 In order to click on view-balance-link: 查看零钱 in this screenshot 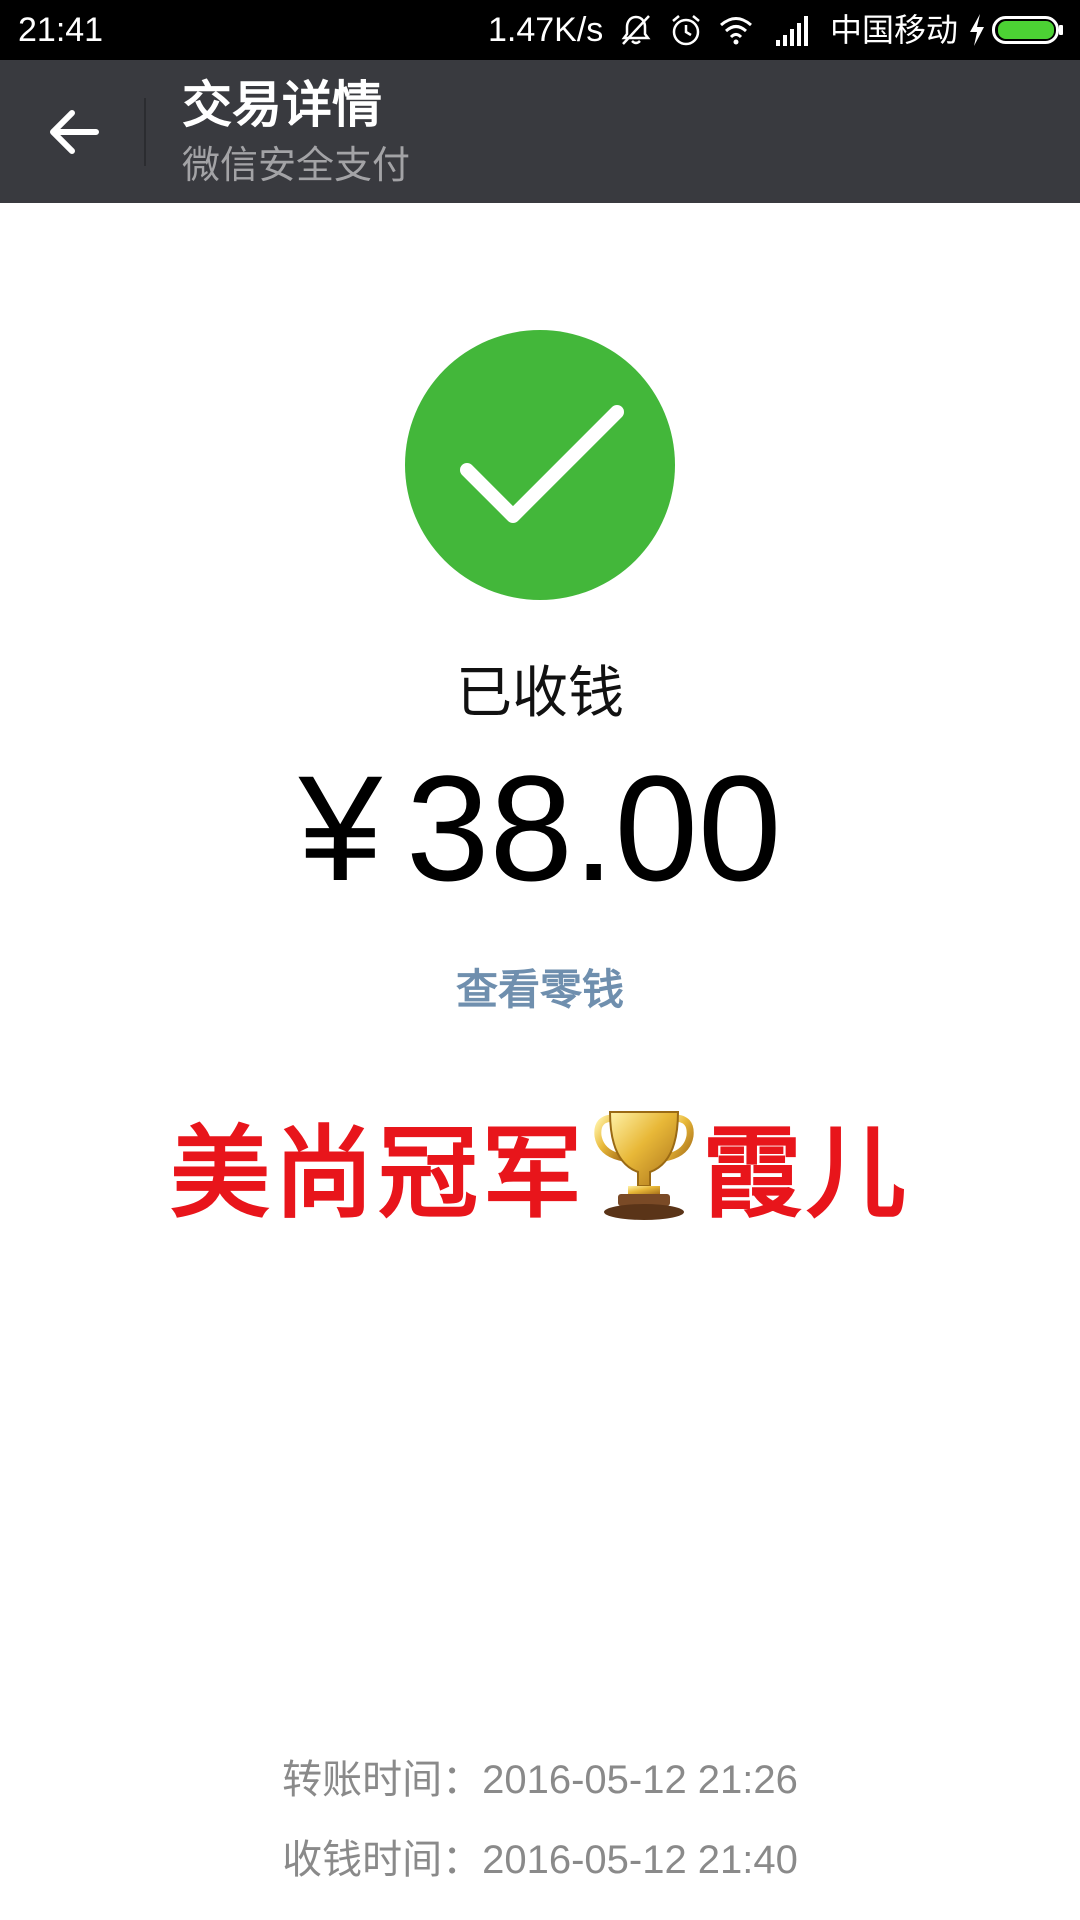, I will do `click(540, 989)`.